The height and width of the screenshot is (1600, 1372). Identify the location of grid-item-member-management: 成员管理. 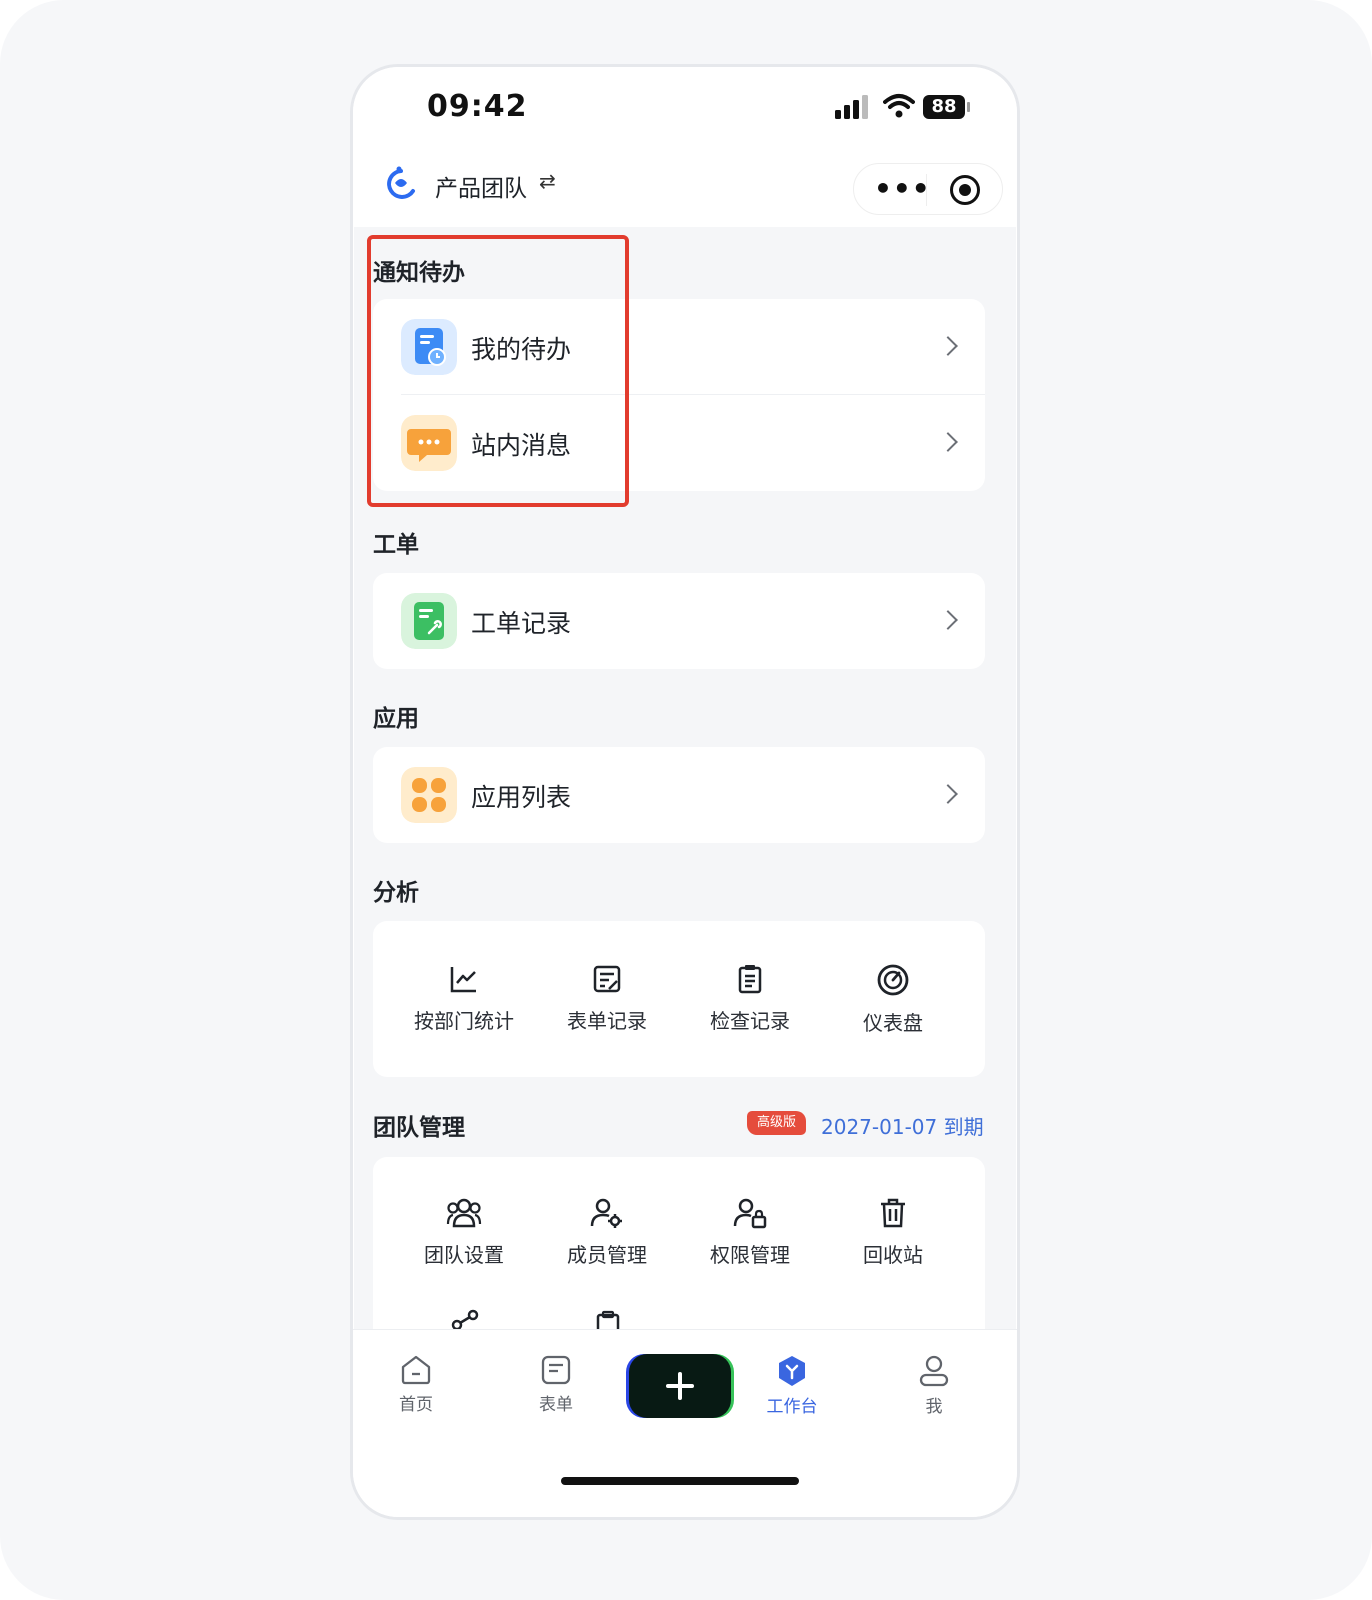
(607, 1232).